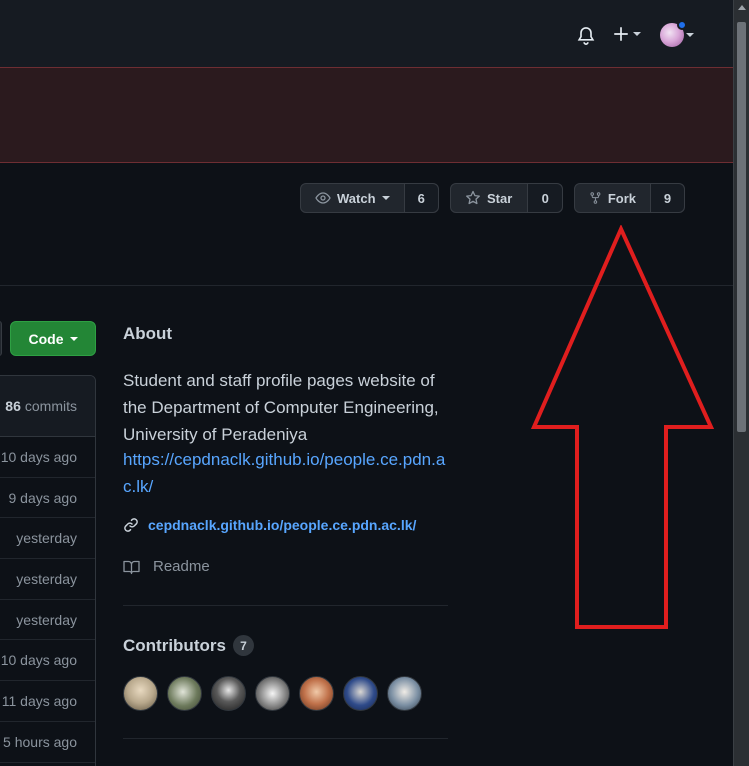  What do you see at coordinates (621, 34) in the screenshot?
I see `plus-icon` at bounding box center [621, 34].